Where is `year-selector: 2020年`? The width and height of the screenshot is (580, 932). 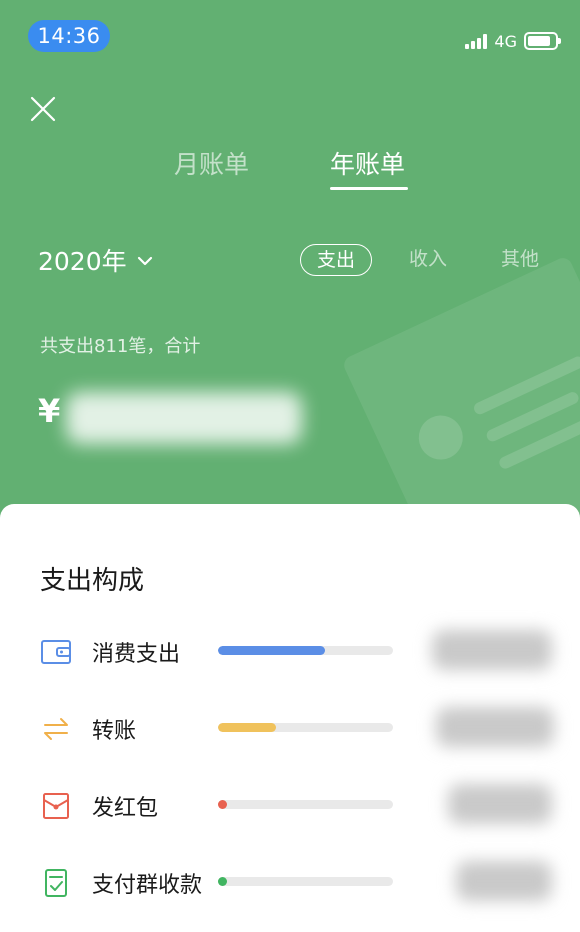
year-selector: 2020年 is located at coordinates (95, 260).